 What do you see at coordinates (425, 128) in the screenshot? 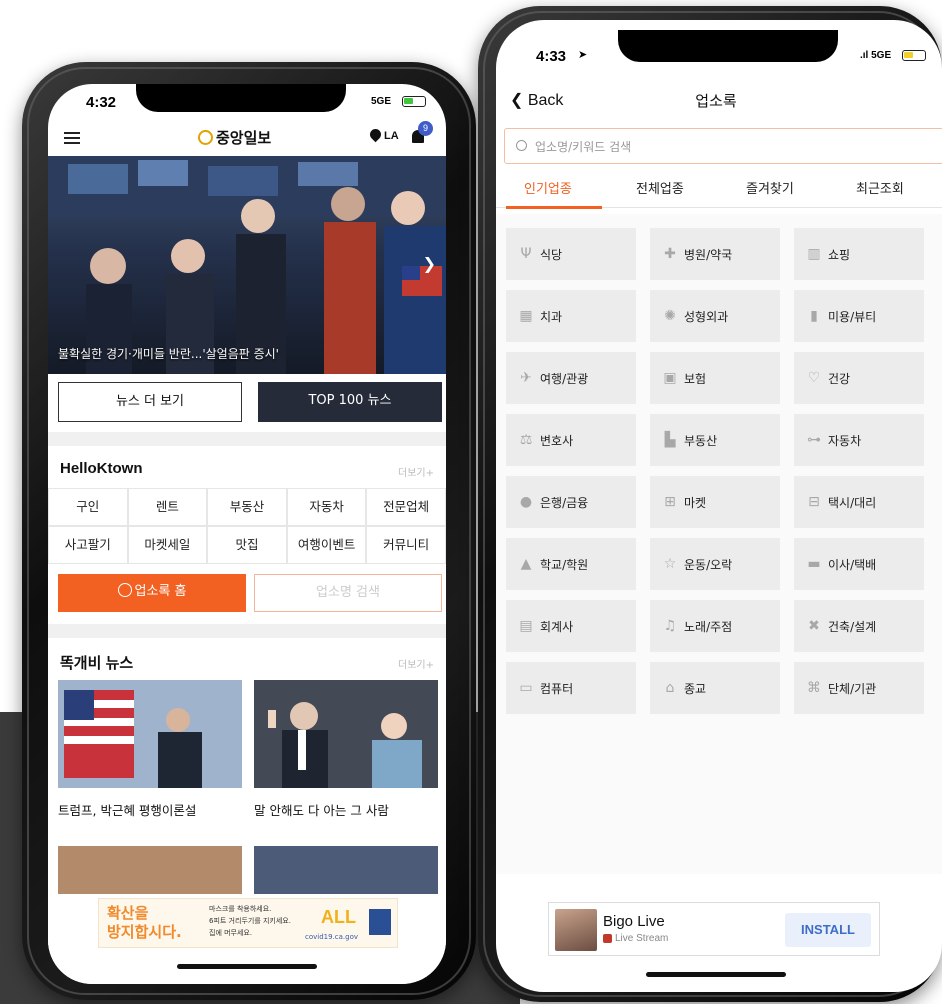
I see `notification-badge: 9` at bounding box center [425, 128].